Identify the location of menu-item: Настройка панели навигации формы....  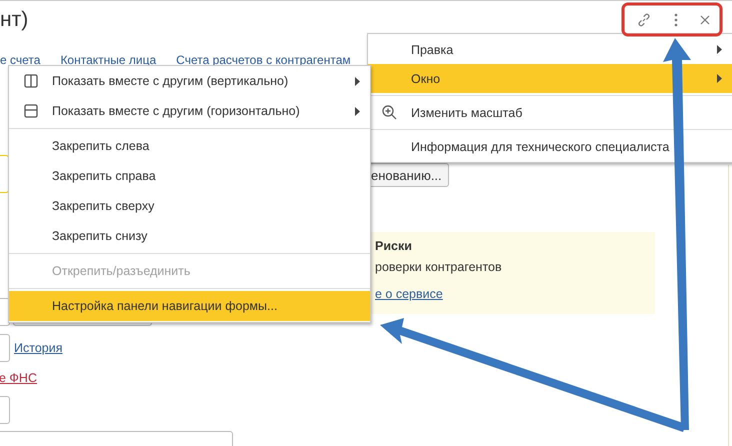
(189, 306).